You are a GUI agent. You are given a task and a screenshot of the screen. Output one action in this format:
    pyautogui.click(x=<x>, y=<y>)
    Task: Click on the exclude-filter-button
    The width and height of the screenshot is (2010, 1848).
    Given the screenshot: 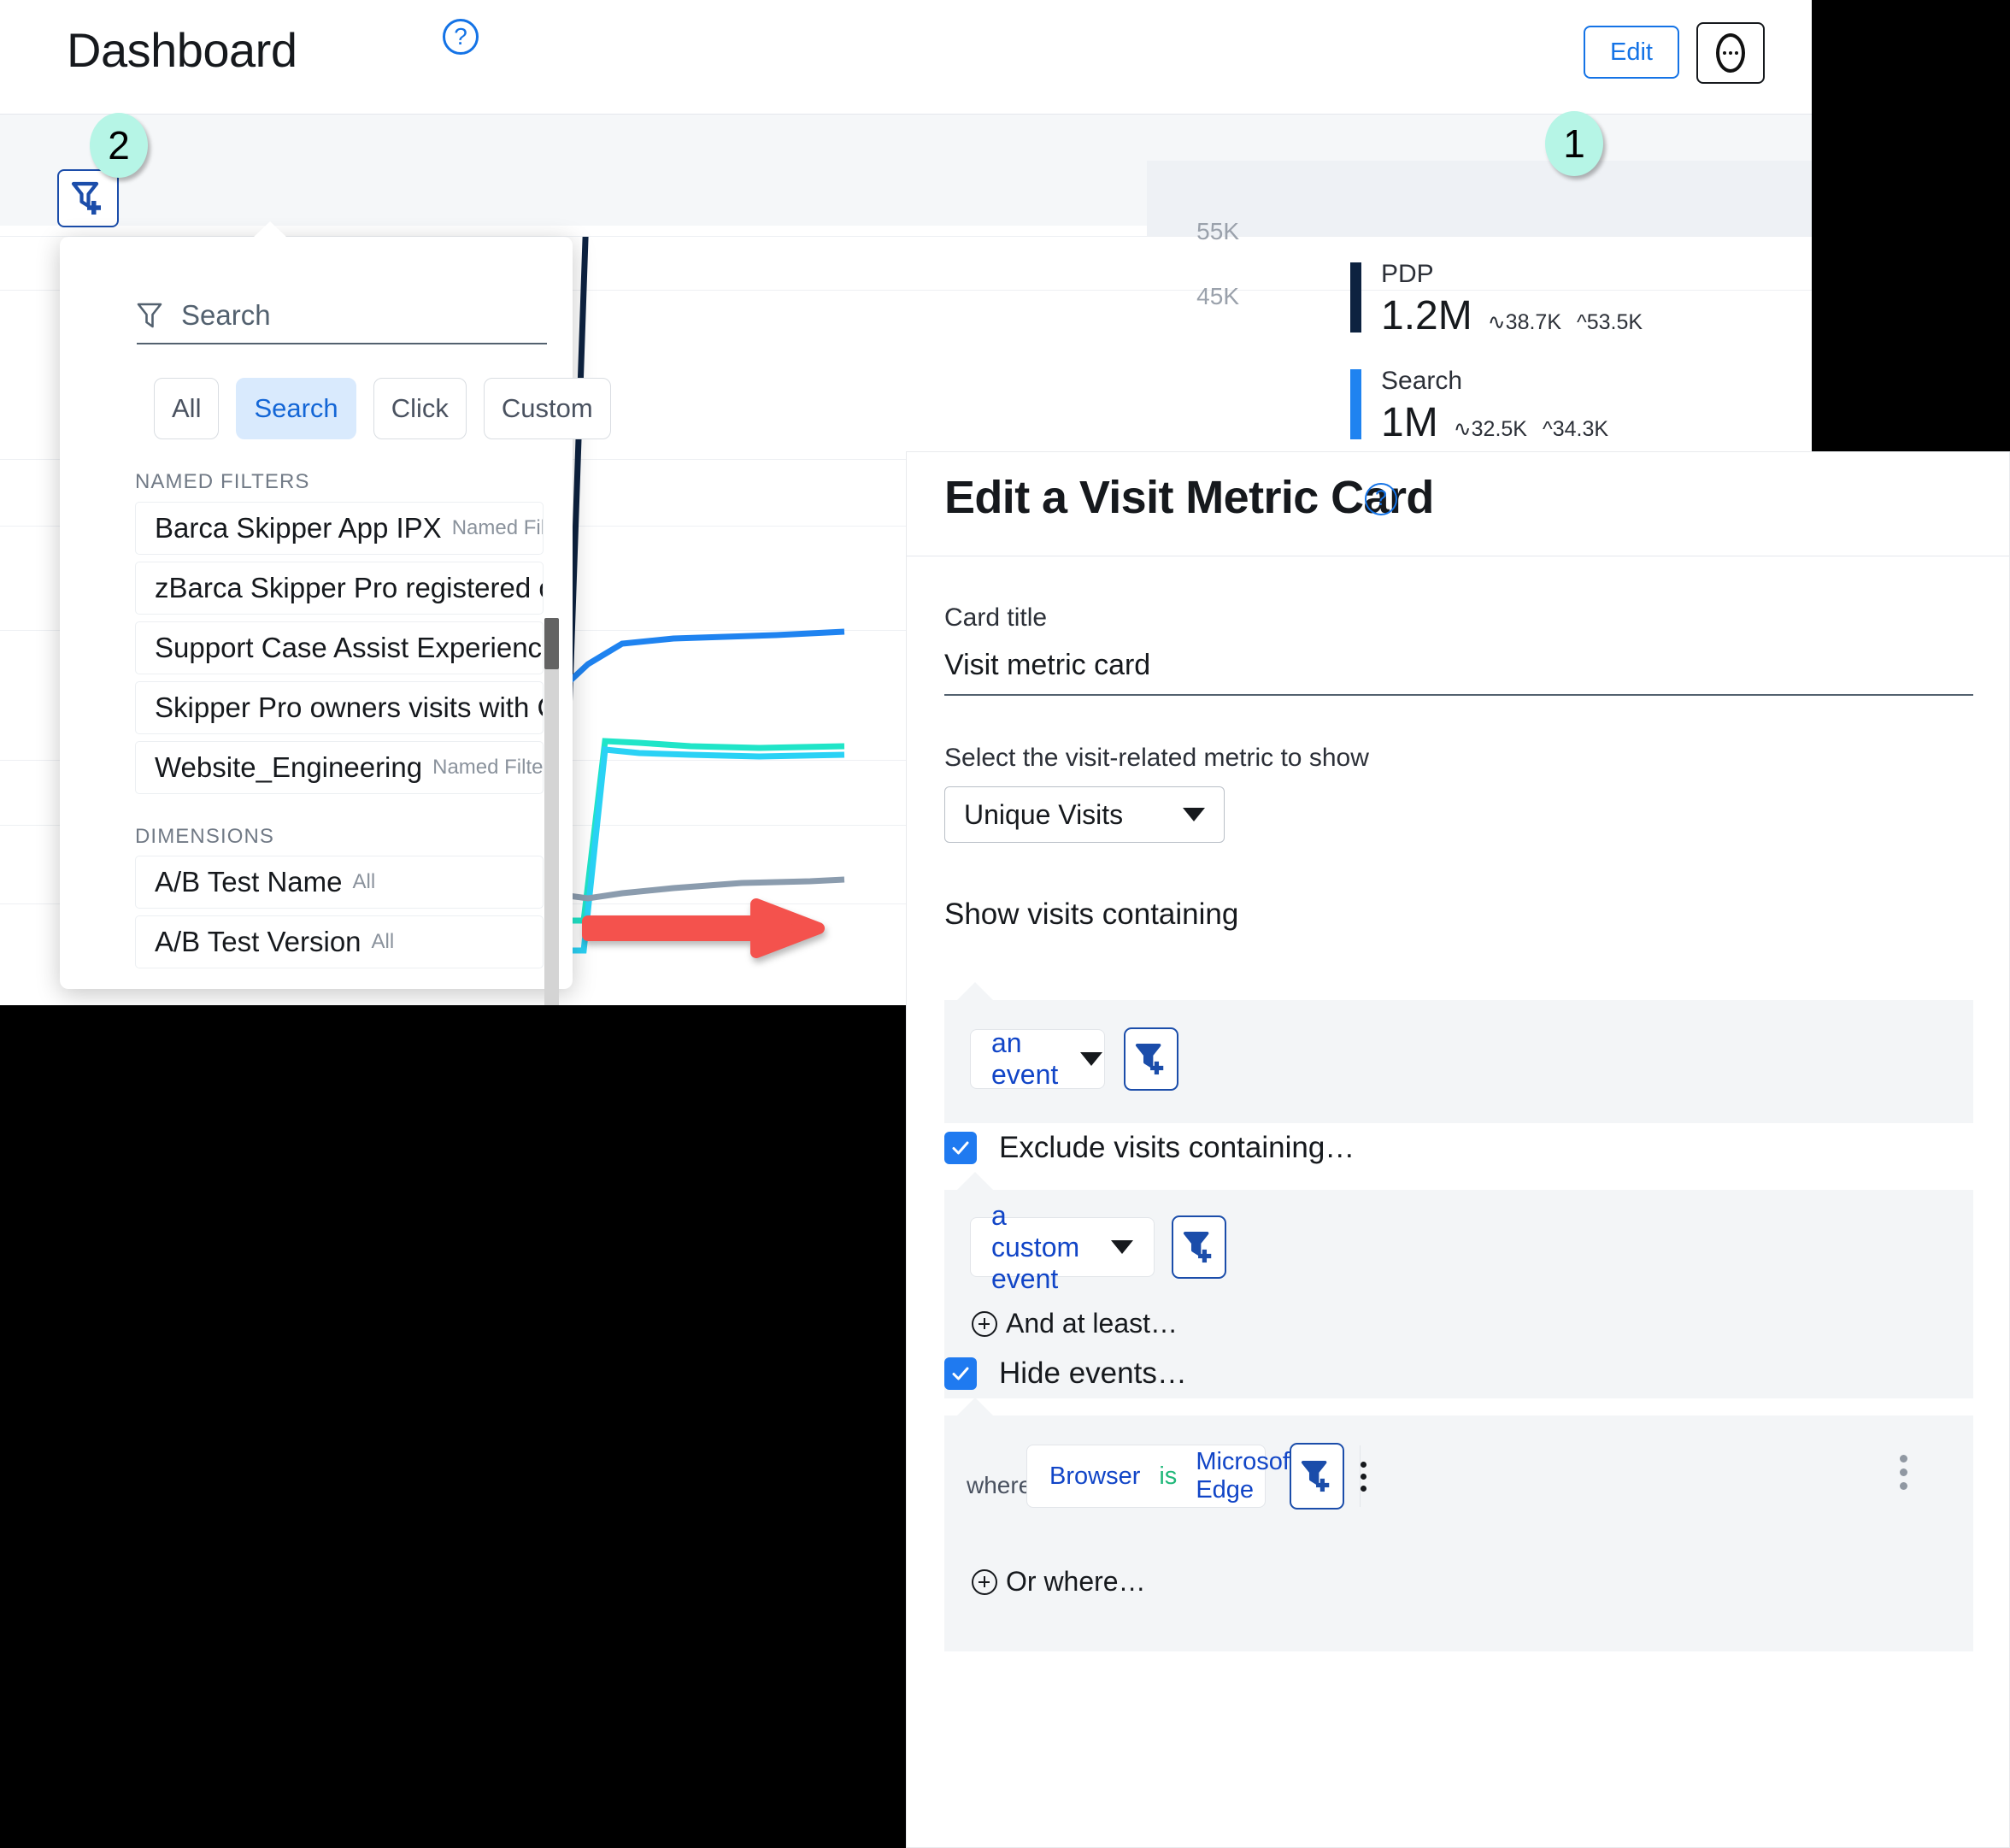 What is the action you would take?
    pyautogui.click(x=1199, y=1247)
    